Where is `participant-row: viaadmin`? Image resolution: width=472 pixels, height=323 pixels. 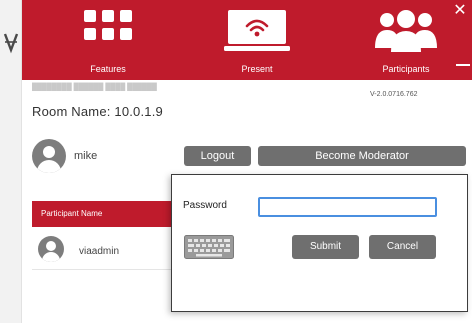
participant-row: viaadmin is located at coordinates (102, 249).